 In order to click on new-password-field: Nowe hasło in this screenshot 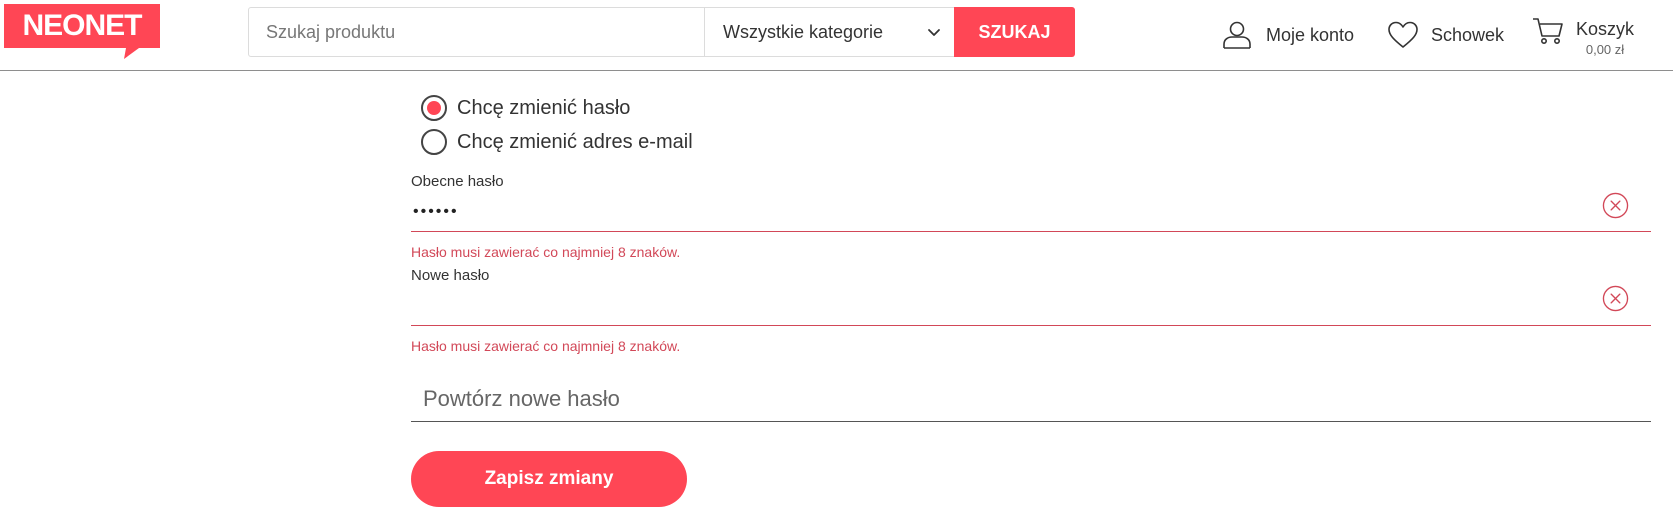, I will do `click(1031, 297)`.